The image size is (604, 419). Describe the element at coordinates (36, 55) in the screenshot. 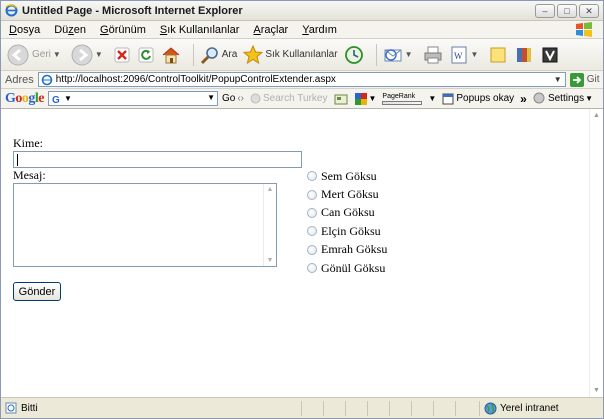

I see `back-button: Geri ▼` at that location.